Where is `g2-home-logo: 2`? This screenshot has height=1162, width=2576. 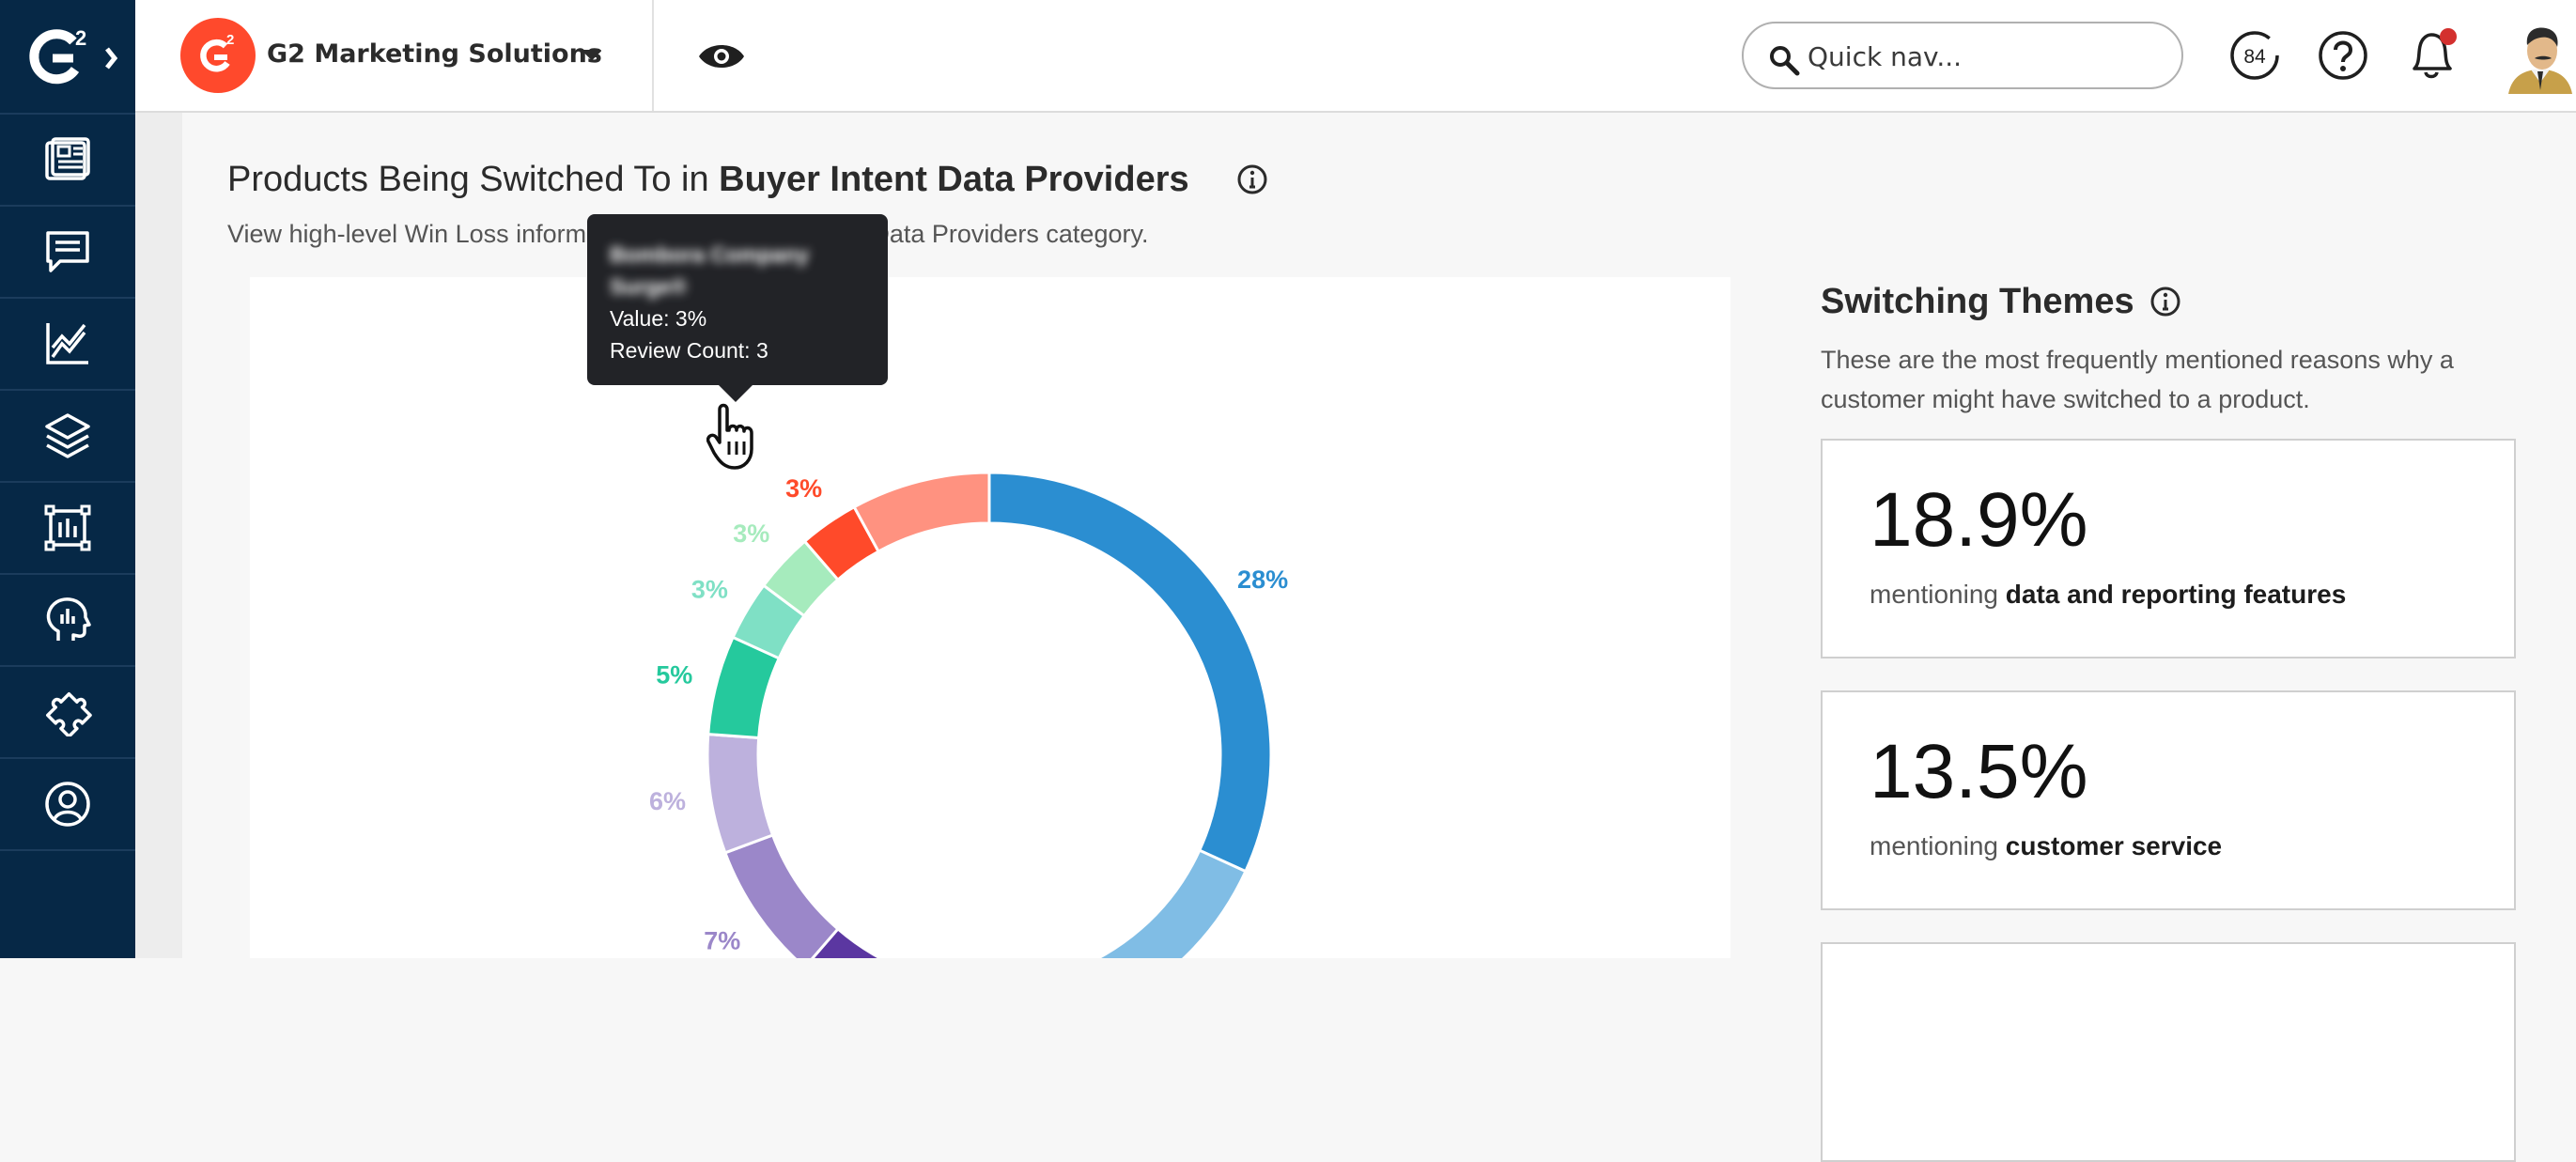 g2-home-logo: 2 is located at coordinates (68, 58).